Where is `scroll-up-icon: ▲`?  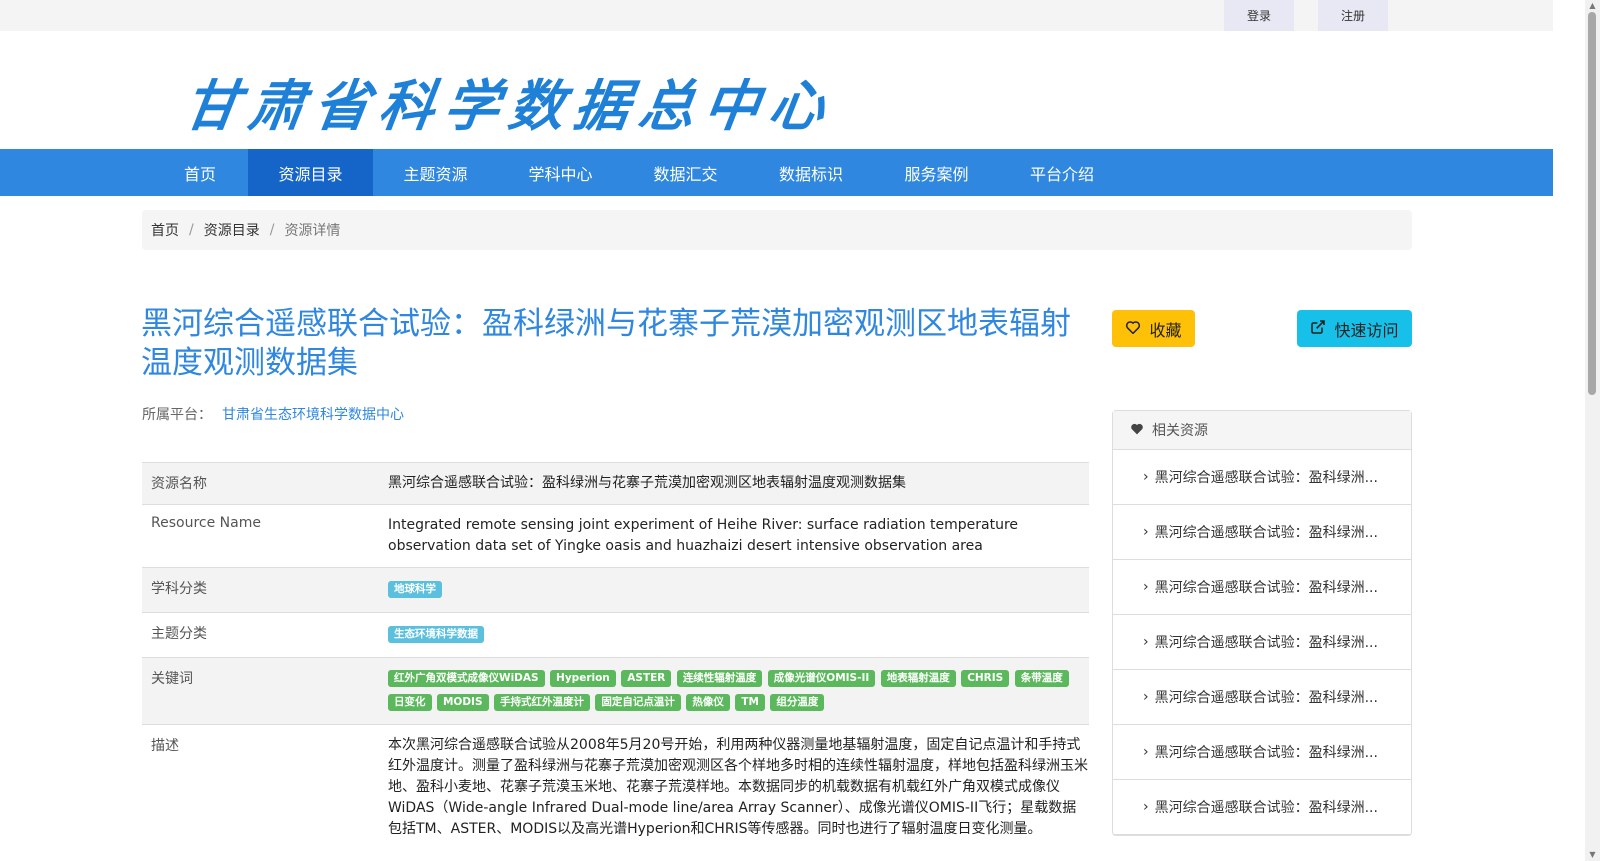
scroll-up-icon: ▲ is located at coordinates (1592, 6).